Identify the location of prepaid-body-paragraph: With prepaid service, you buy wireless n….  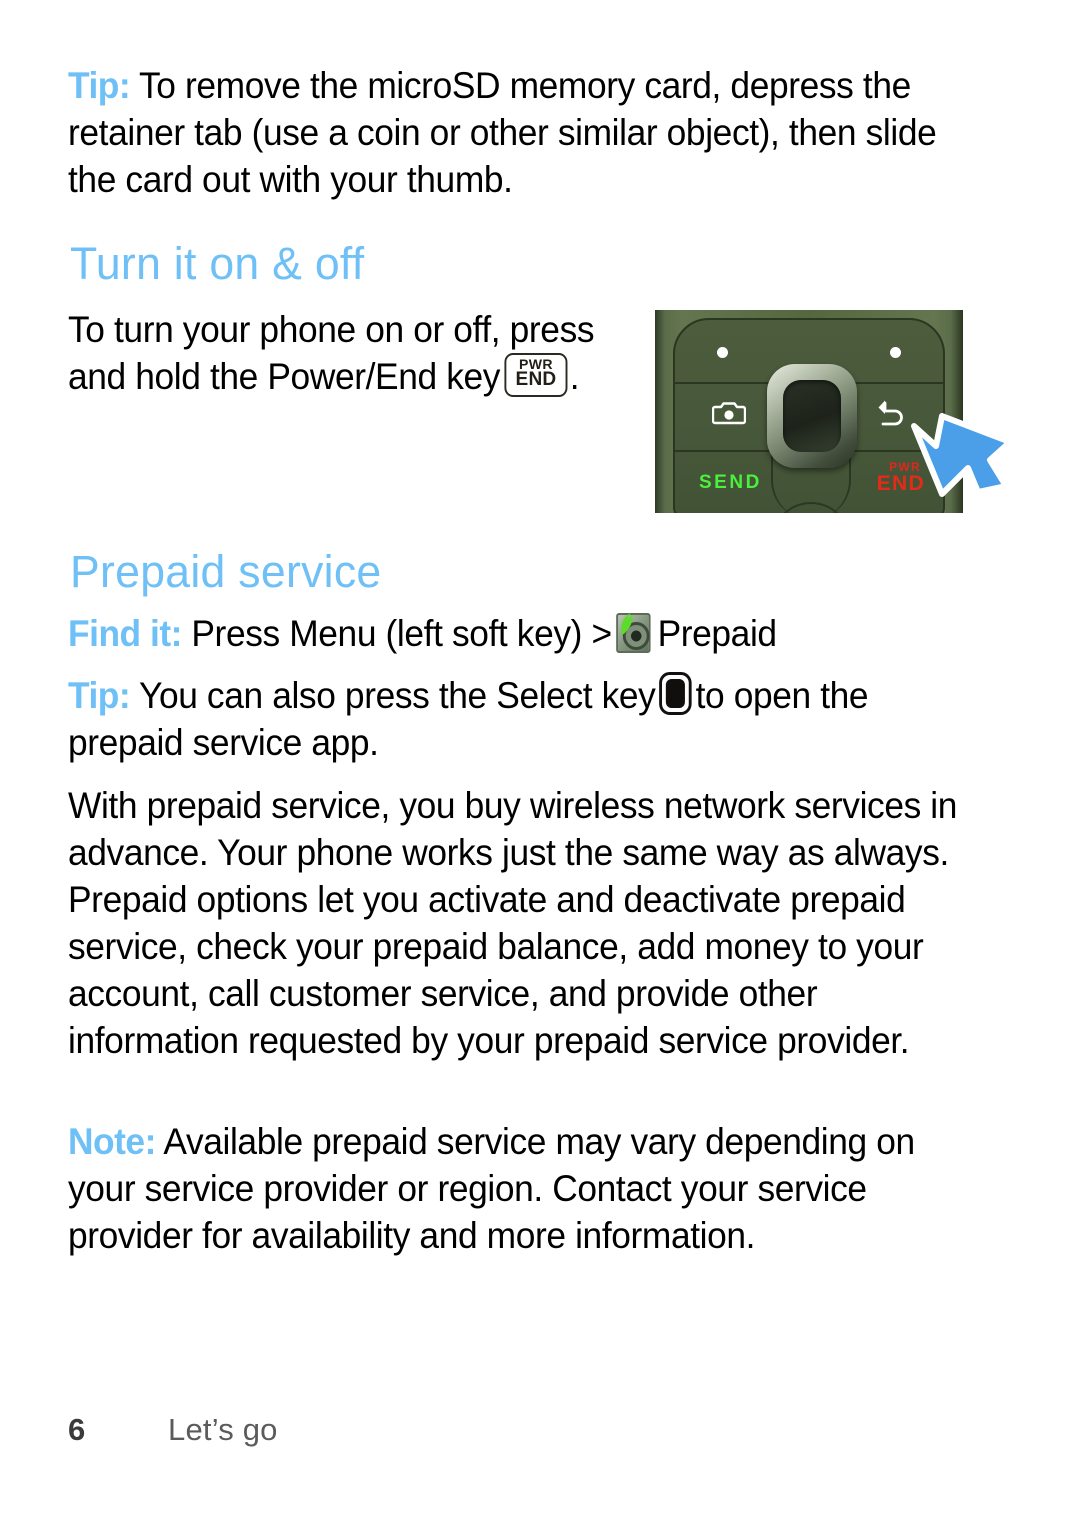
(513, 923).